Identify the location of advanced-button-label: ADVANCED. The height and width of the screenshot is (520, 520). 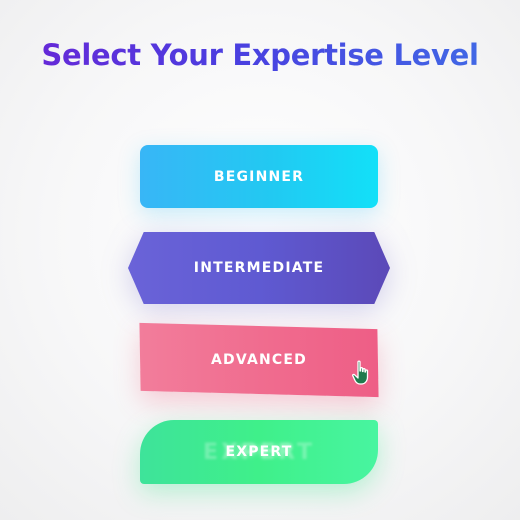
(259, 359).